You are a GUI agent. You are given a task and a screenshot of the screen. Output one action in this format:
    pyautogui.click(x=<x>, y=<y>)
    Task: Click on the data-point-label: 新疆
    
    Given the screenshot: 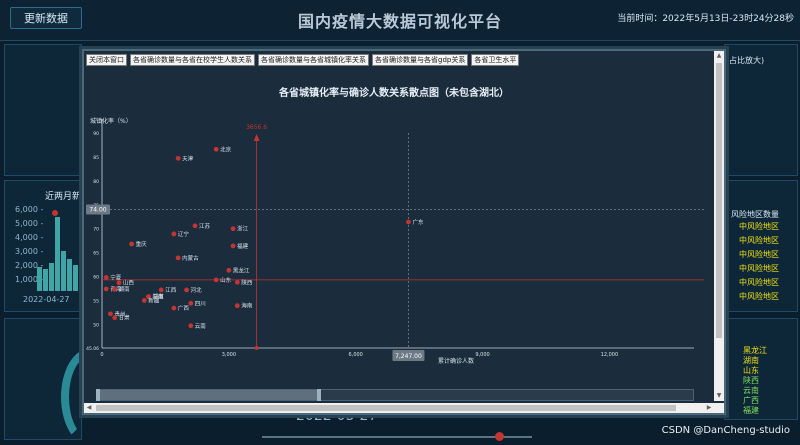 What is the action you would take?
    pyautogui.click(x=154, y=300)
    